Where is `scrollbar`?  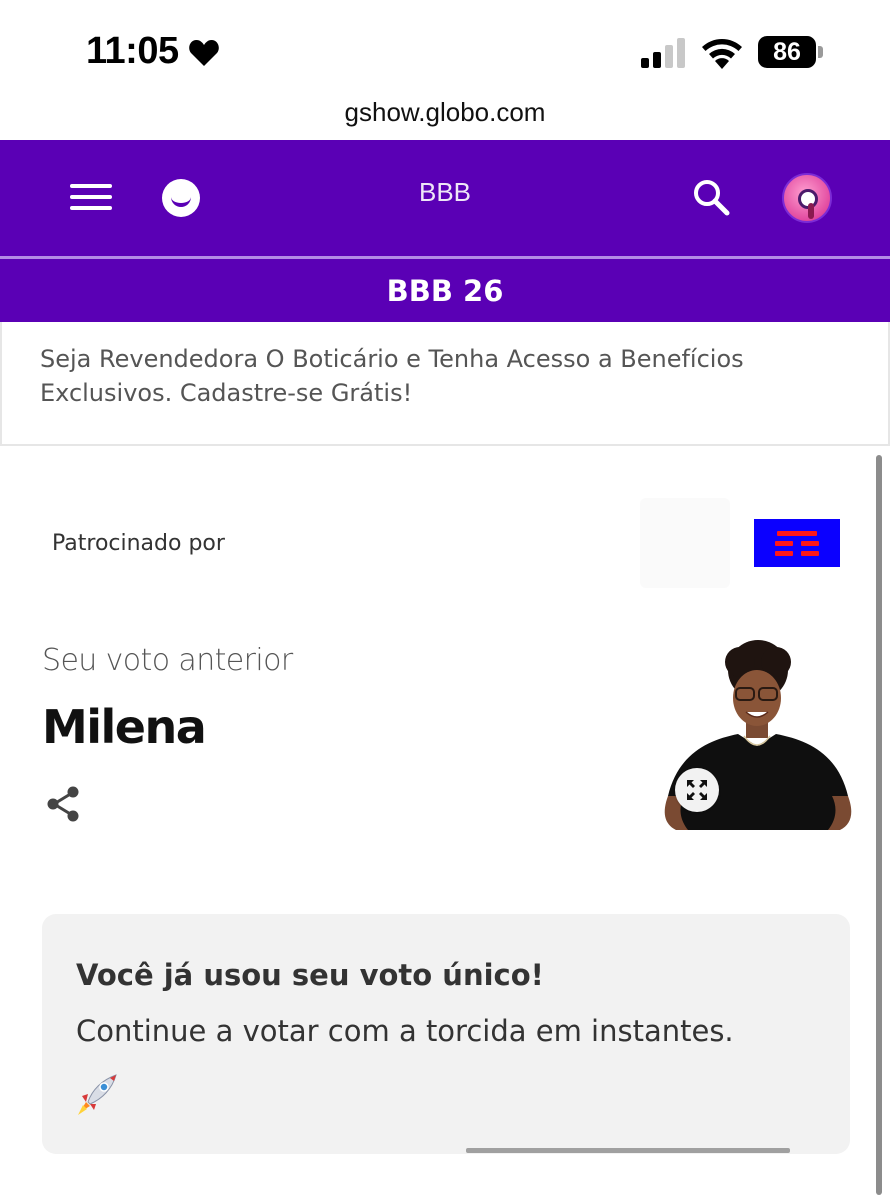 scrollbar is located at coordinates (879, 825).